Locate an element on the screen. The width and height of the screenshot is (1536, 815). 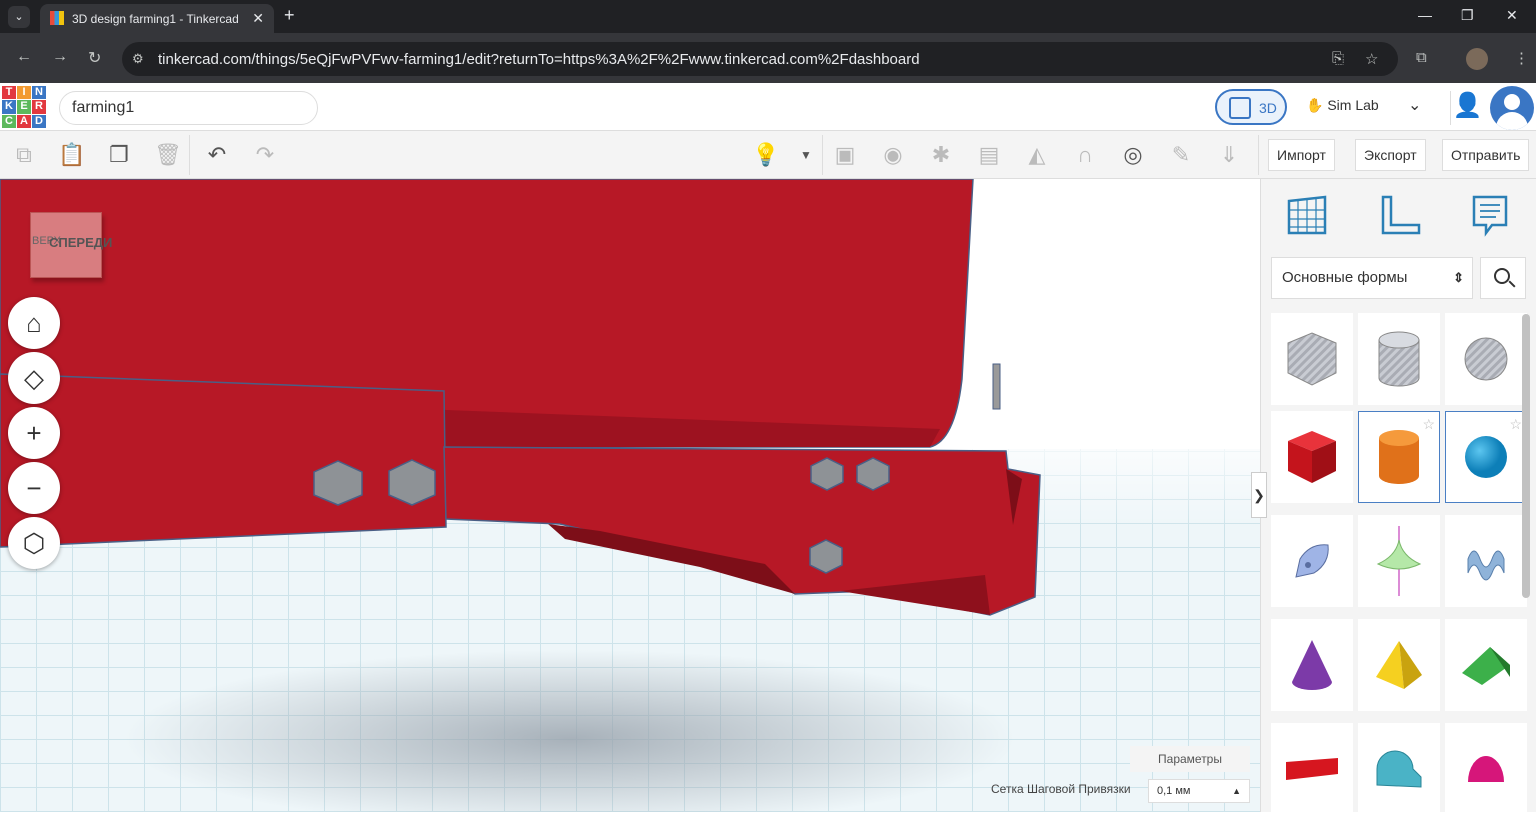
minimize-icon: — is located at coordinates (1425, 15).